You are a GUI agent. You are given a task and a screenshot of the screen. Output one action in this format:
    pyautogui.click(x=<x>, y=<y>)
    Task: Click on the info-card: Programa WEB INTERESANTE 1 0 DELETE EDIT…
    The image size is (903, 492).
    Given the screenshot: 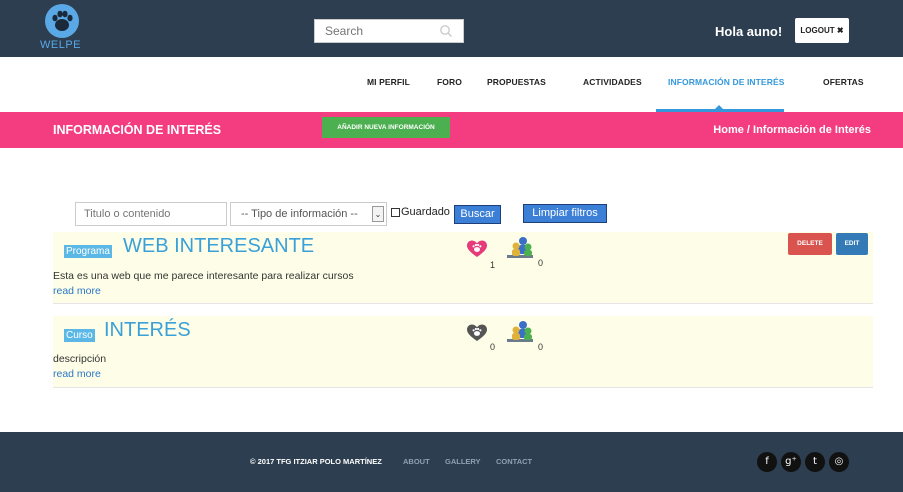 What is the action you would take?
    pyautogui.click(x=463, y=268)
    